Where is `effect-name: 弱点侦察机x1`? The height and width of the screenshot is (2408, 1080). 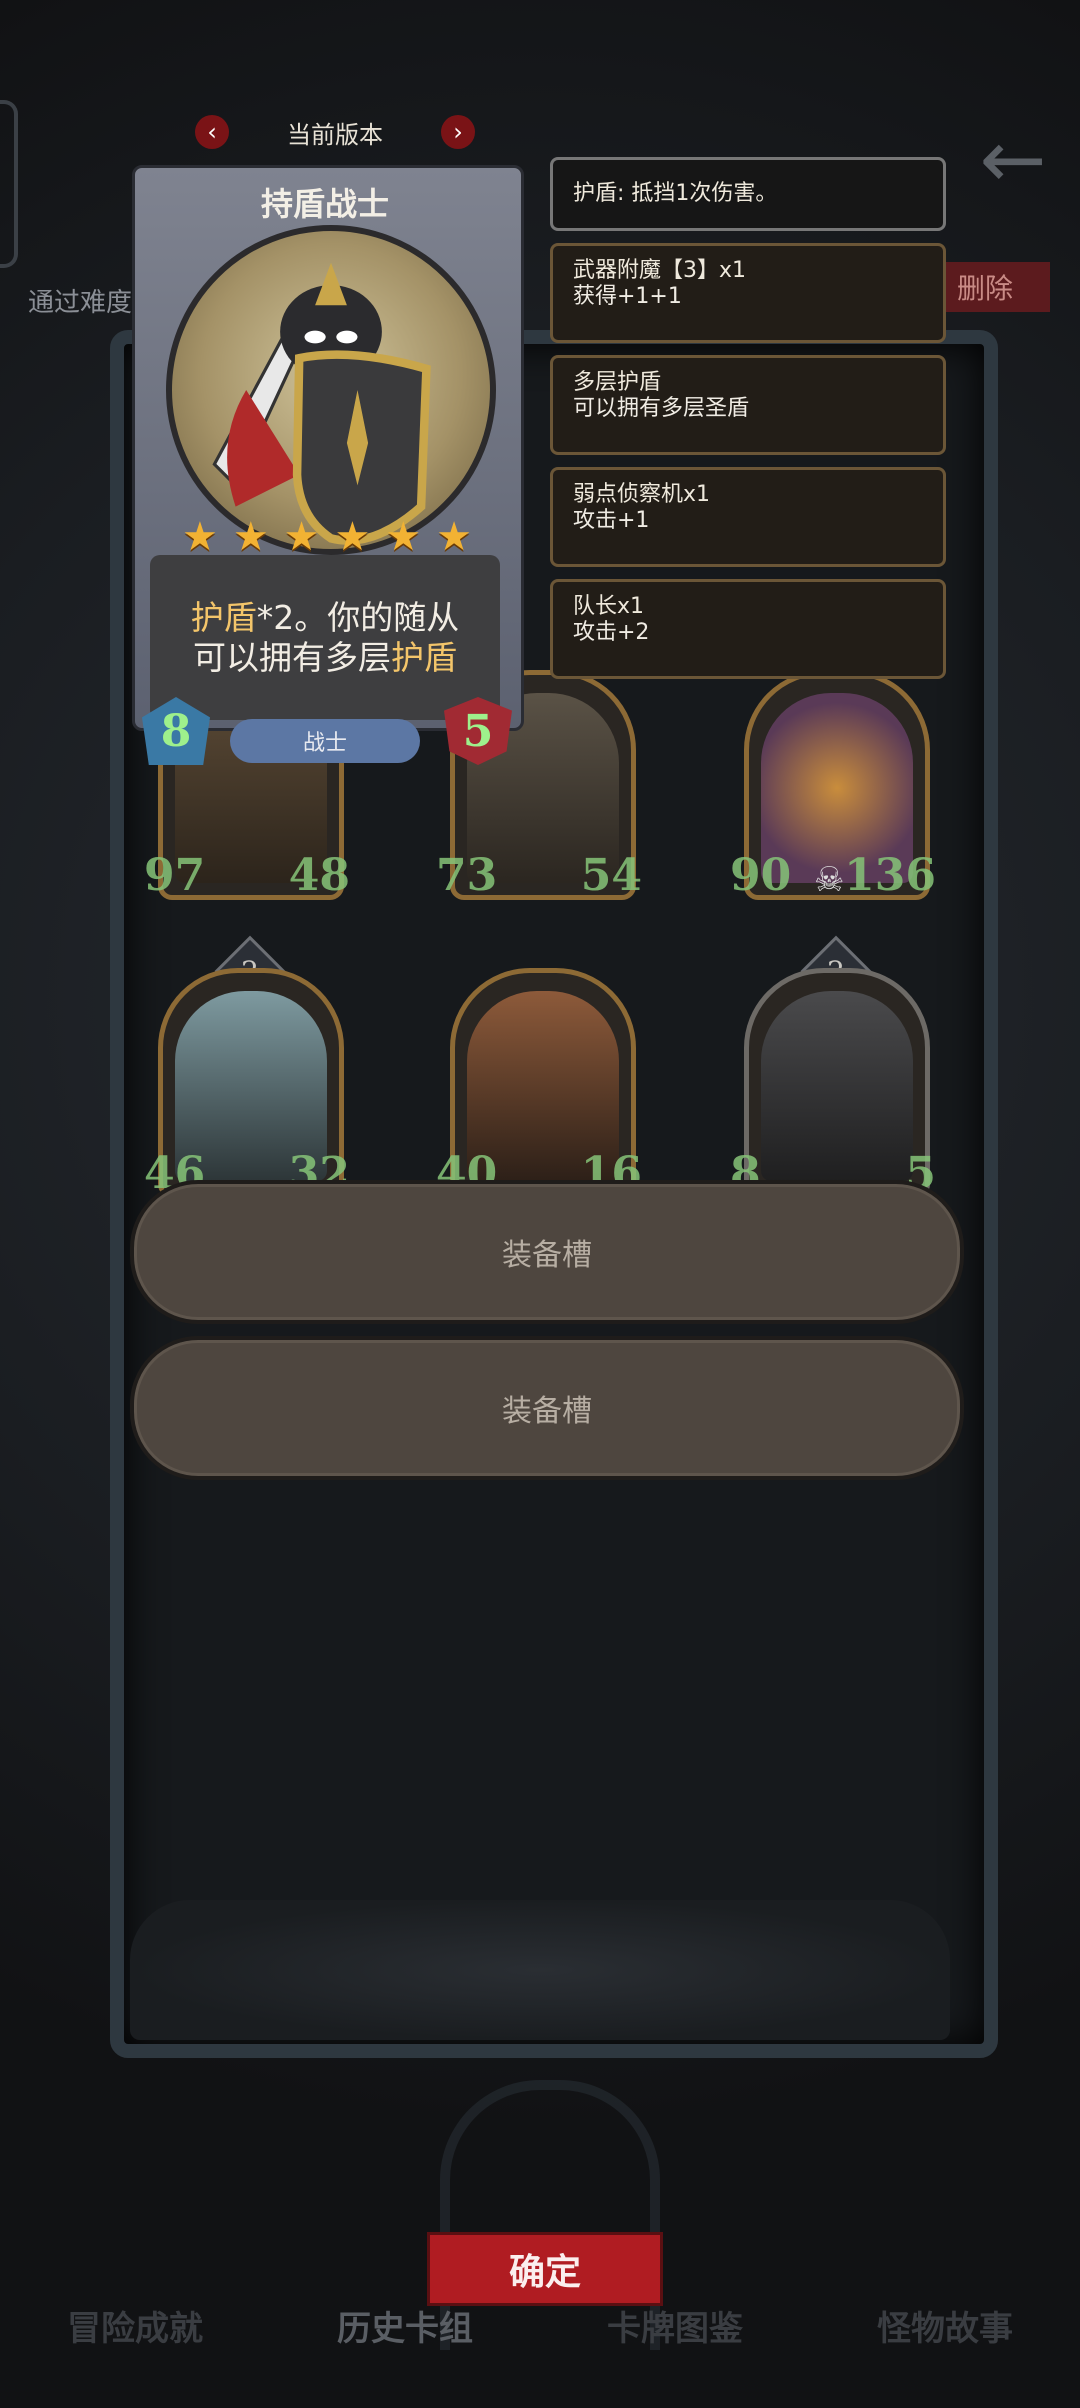
effect-name: 弱点侦察机x1 is located at coordinates (642, 494).